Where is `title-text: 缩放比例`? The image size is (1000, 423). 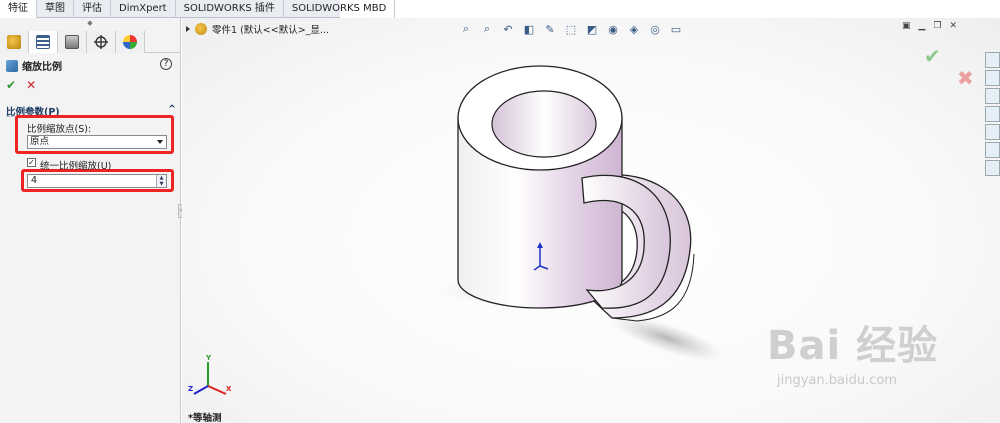
title-text: 缩放比例 is located at coordinates (42, 67).